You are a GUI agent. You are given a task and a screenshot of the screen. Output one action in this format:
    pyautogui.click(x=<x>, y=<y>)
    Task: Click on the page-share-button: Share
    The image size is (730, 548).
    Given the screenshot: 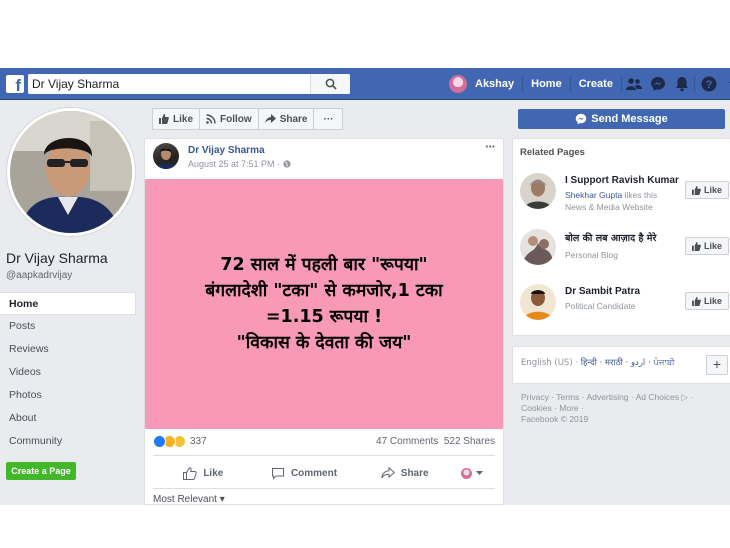 What is the action you would take?
    pyautogui.click(x=286, y=119)
    